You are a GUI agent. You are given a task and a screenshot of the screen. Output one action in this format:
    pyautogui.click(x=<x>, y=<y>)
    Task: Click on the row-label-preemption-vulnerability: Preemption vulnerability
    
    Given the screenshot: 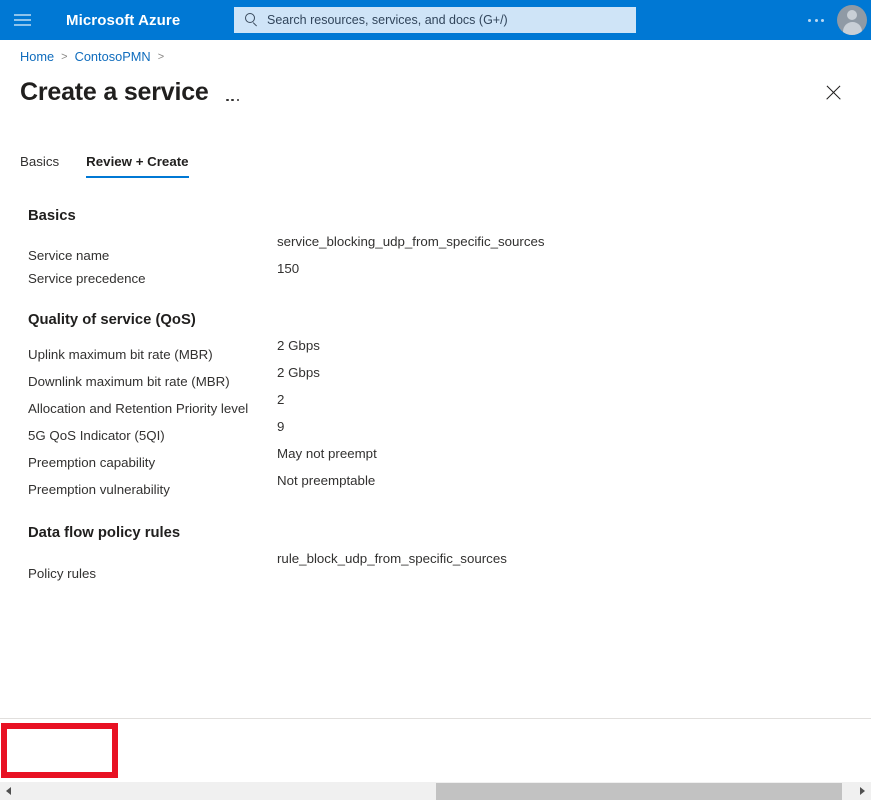 What is the action you would take?
    pyautogui.click(x=99, y=489)
    